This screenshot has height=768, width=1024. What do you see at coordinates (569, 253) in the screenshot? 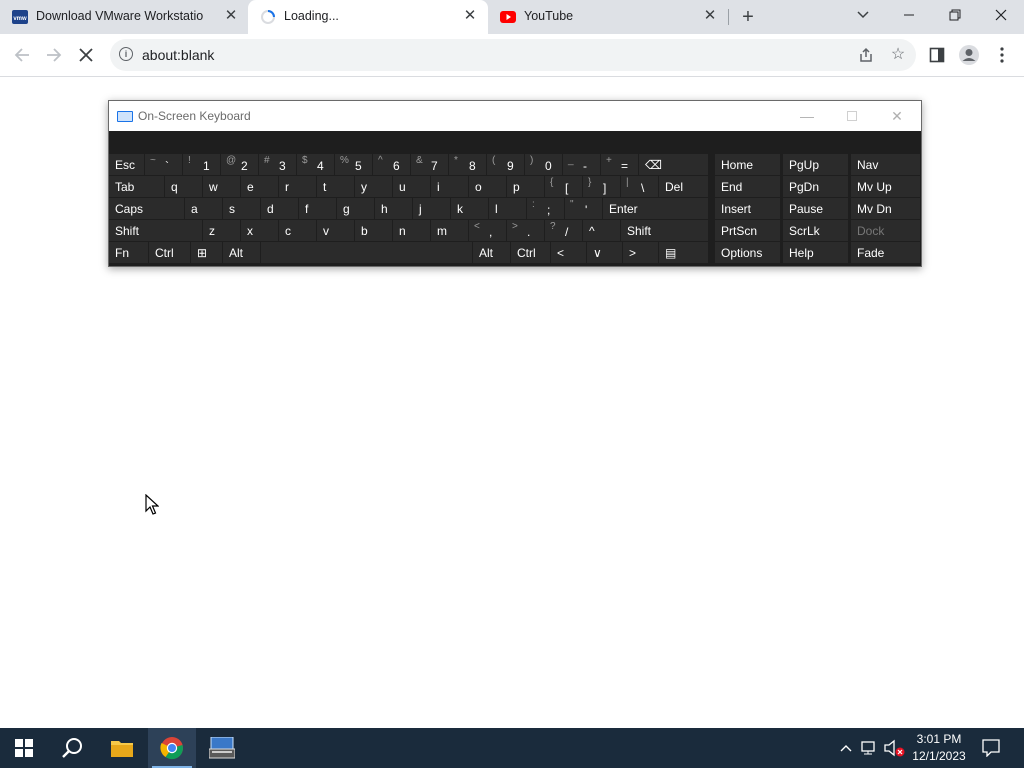
I see `arrow-left-key: <` at bounding box center [569, 253].